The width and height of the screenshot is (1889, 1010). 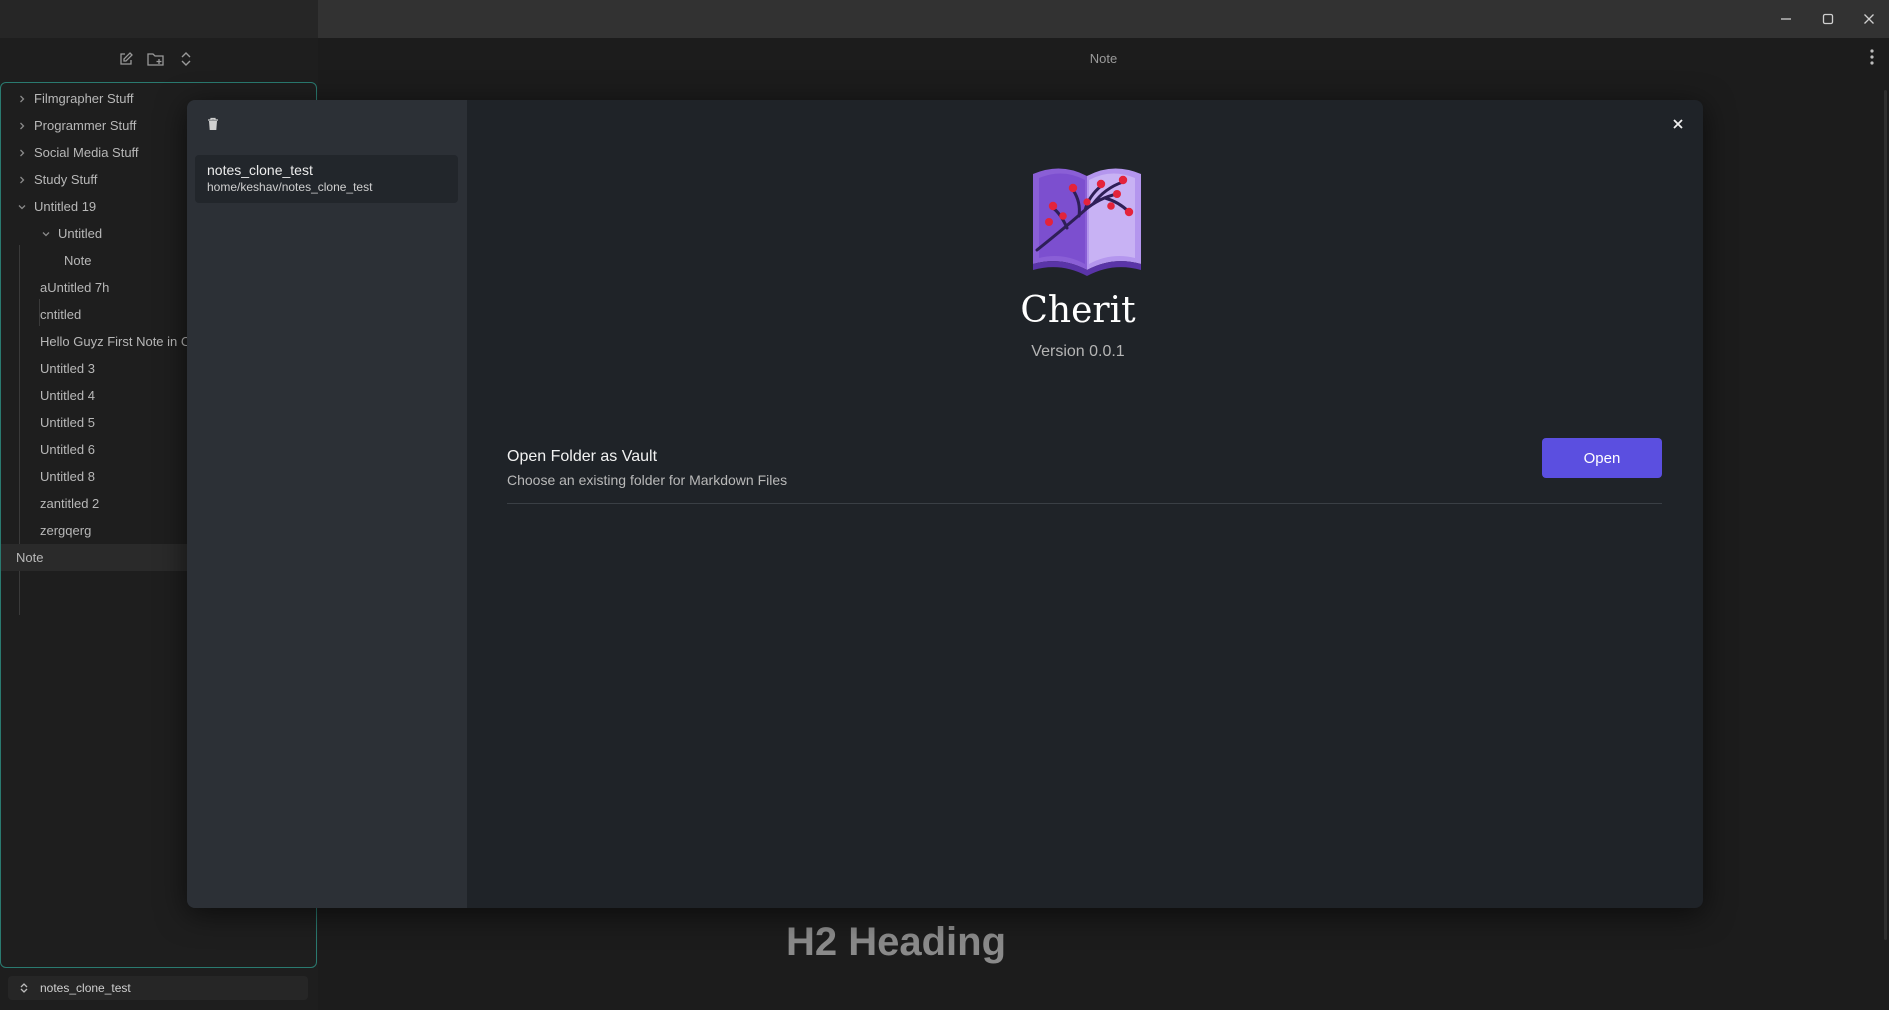 I want to click on tree-item-label: Untitled 5, so click(x=67, y=422).